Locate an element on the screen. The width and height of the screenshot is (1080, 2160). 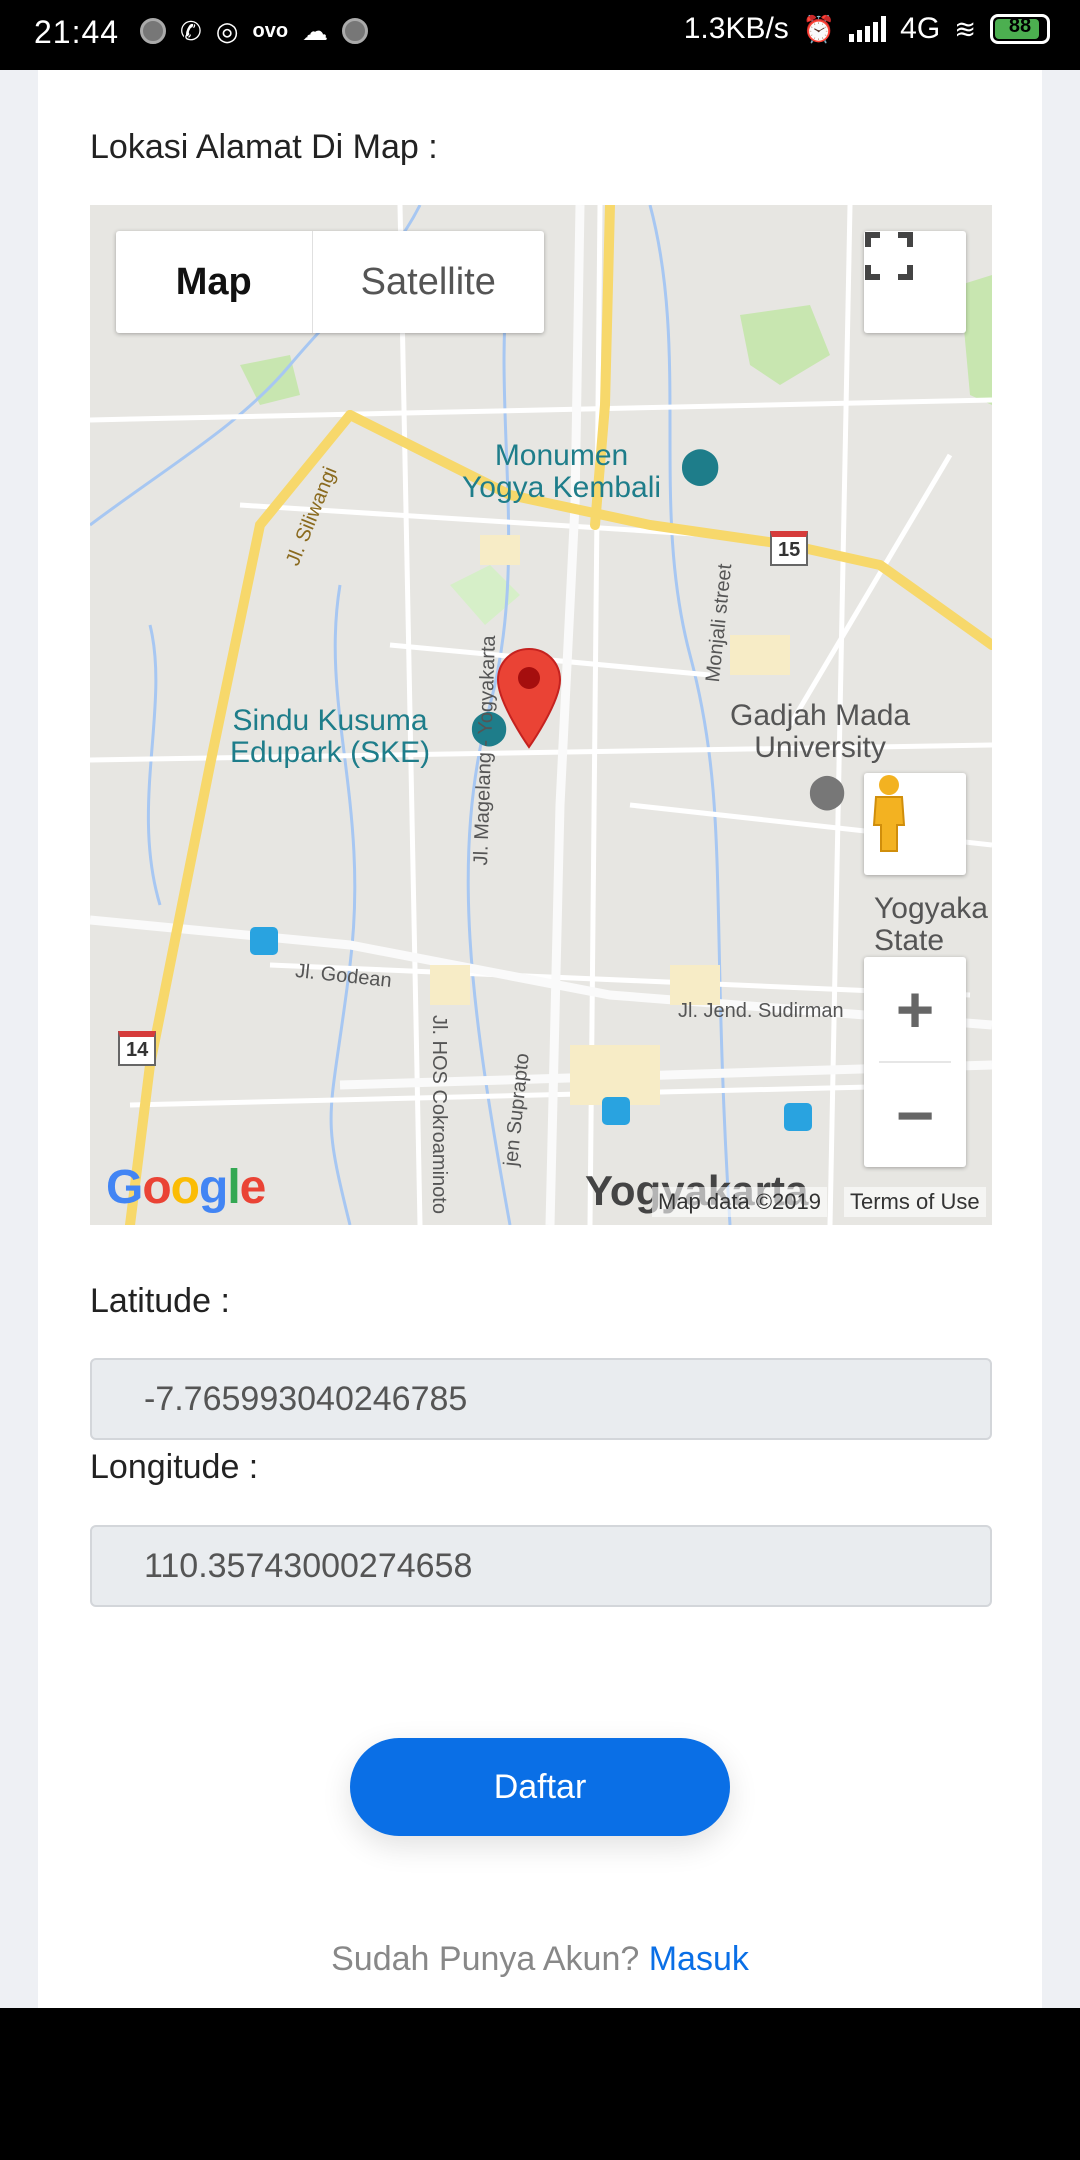
map-type-toggle: Map Satellite is located at coordinates (330, 282).